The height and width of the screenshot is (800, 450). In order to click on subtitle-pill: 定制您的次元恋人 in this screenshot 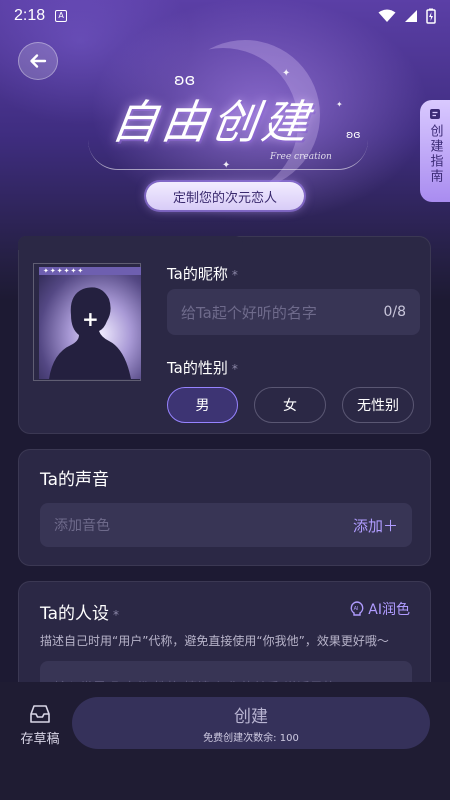, I will do `click(225, 196)`.